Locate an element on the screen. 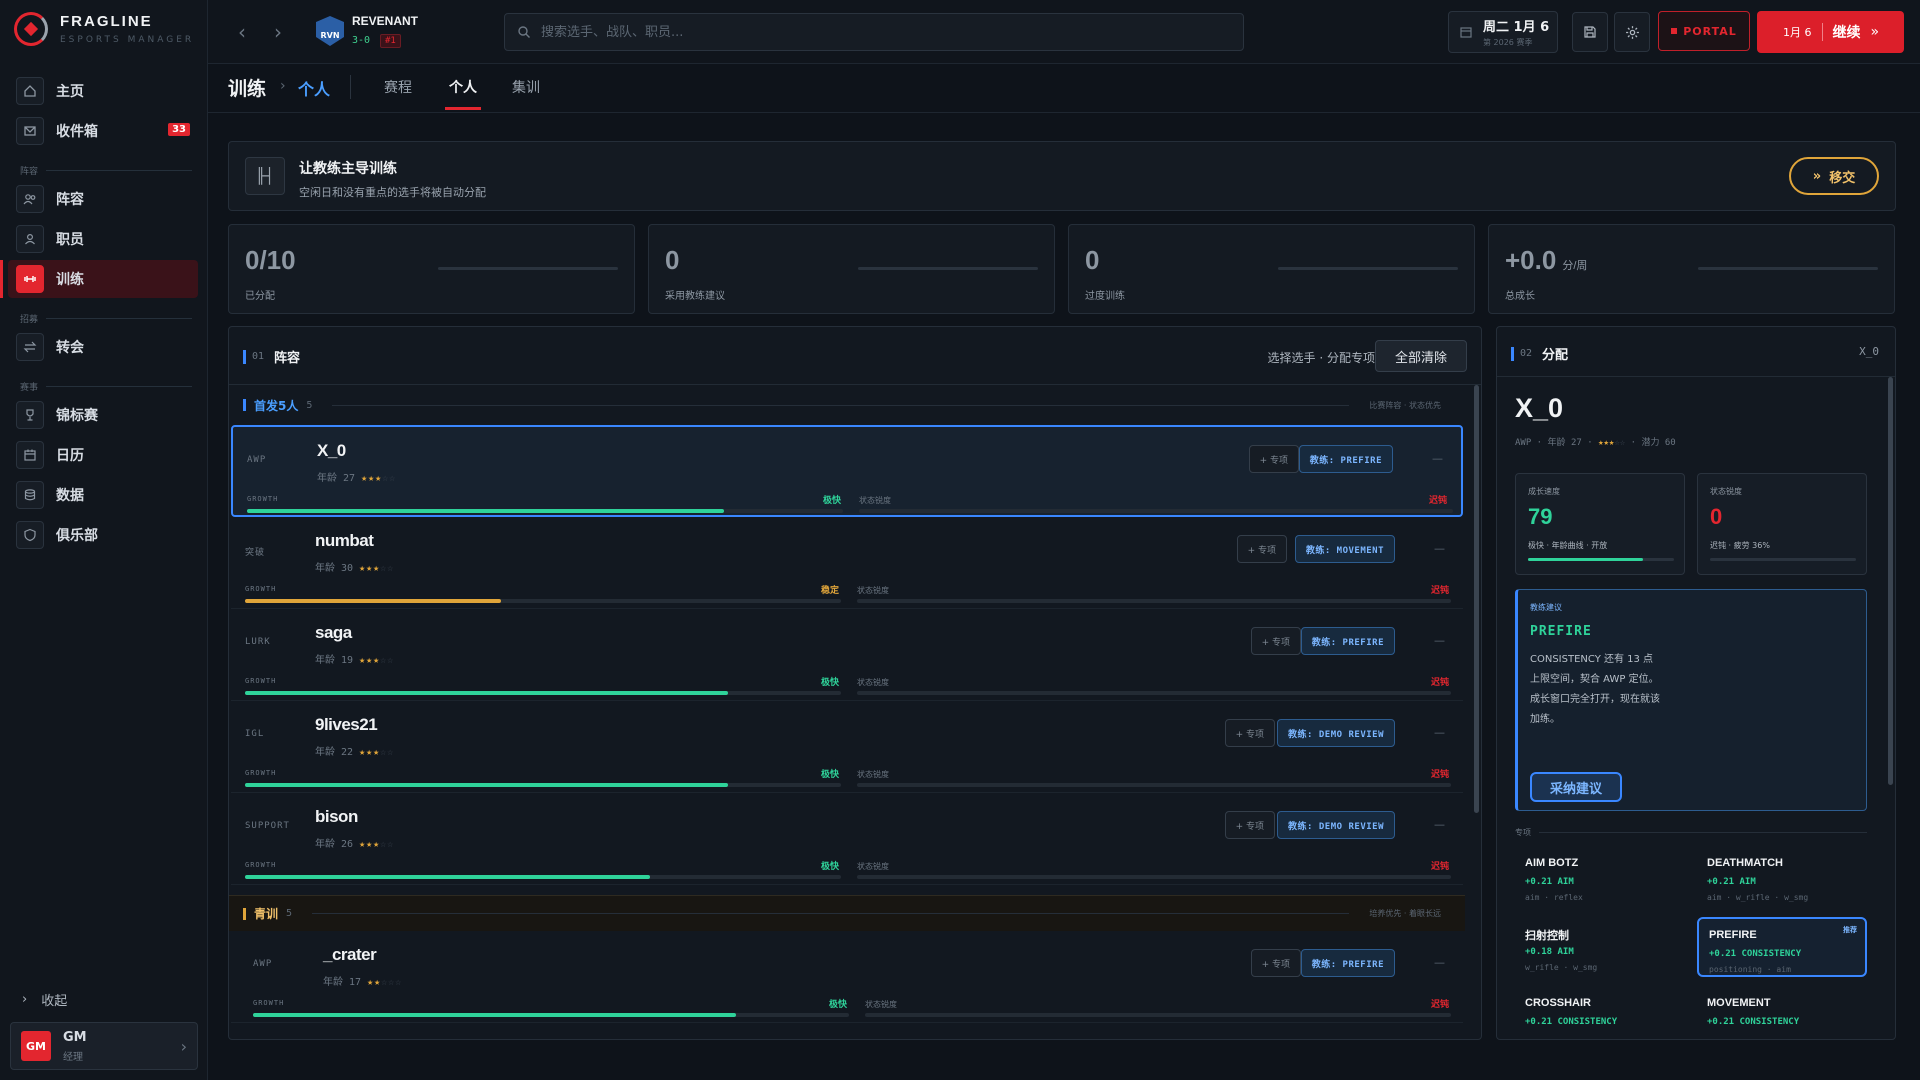  user-profile: GM GM 经理 › is located at coordinates (104, 1046).